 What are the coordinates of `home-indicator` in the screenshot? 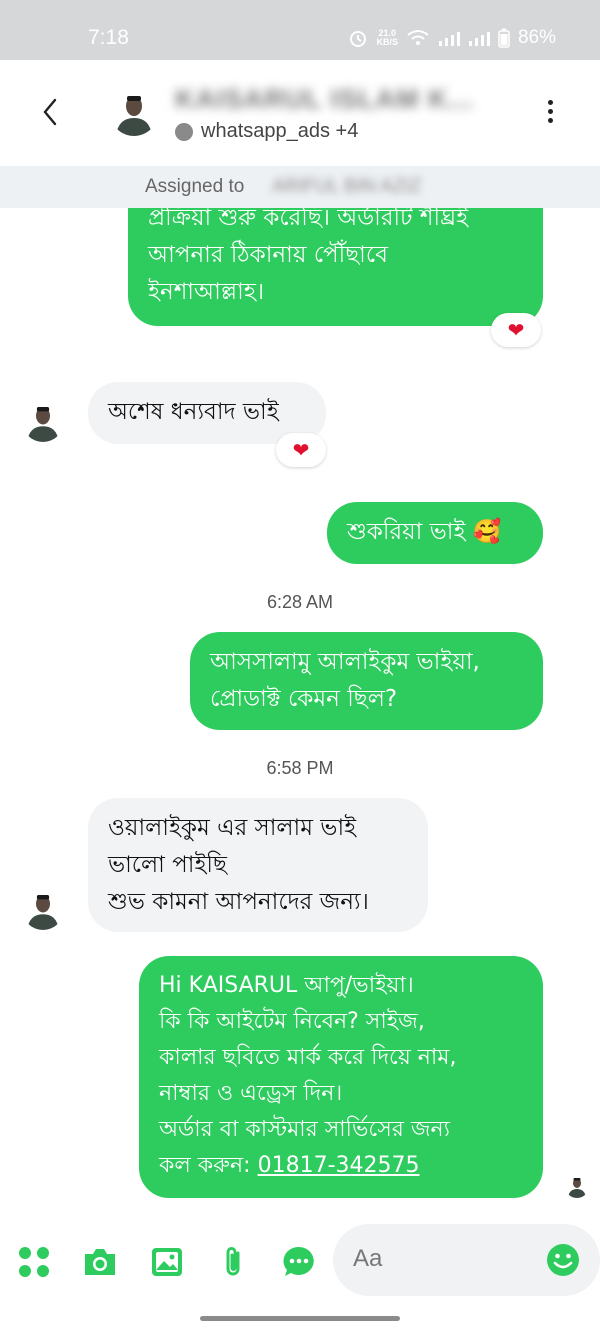 It's located at (300, 1318).